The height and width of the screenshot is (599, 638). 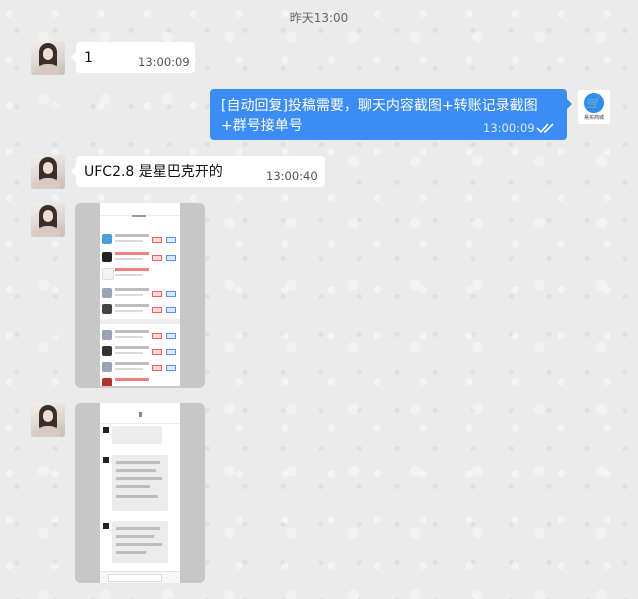 I want to click on message-bubble: [自动回复]投稿需要，聊天内容截图+转账记录截图 +群号接单号 13:00:09, so click(x=391, y=114).